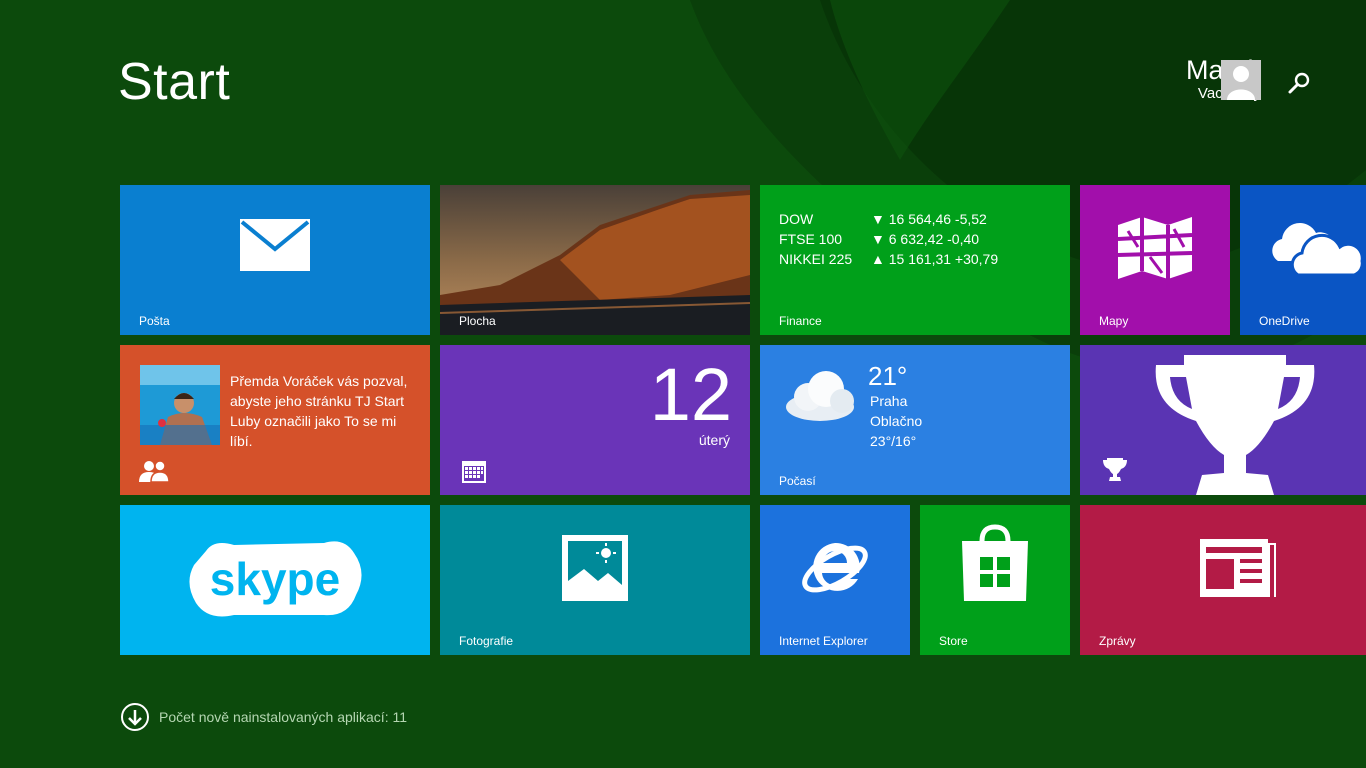 Image resolution: width=1366 pixels, height=768 pixels. Describe the element at coordinates (595, 420) in the screenshot. I see `tile-calendar: 12 úterý` at that location.